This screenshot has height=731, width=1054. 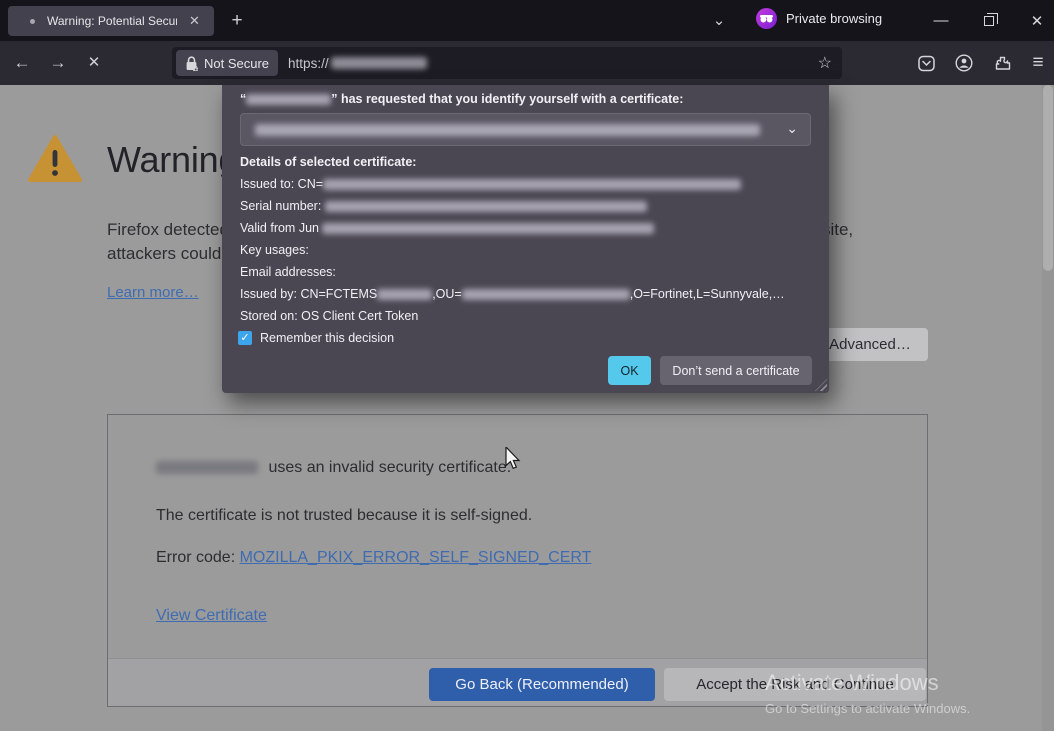 What do you see at coordinates (766, 18) in the screenshot?
I see `private-browsing-mask-icon` at bounding box center [766, 18].